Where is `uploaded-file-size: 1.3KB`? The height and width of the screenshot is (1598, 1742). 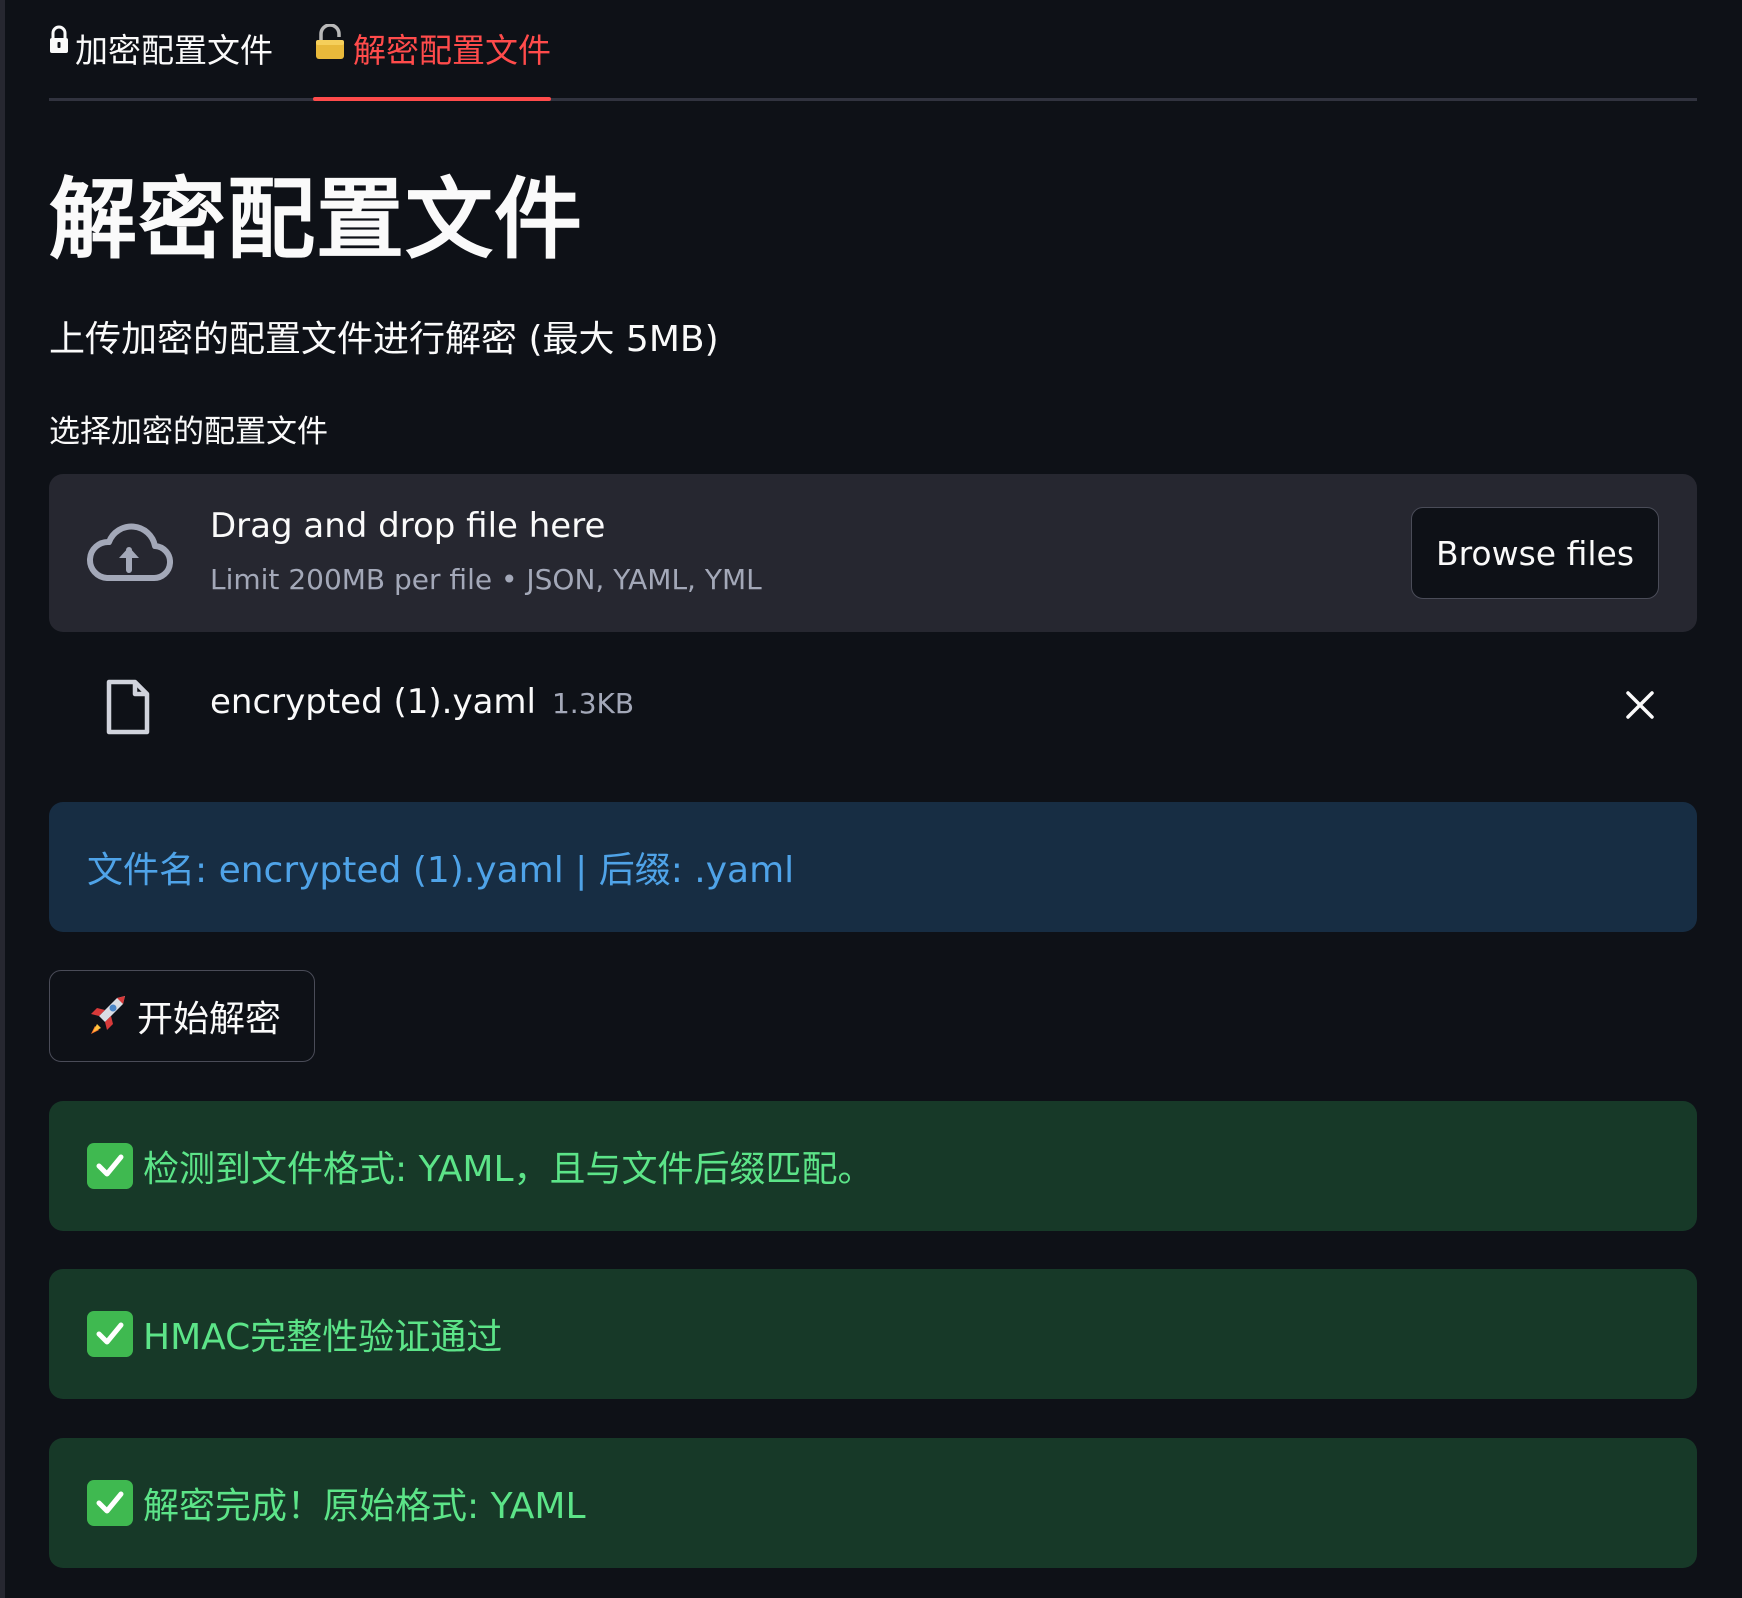 uploaded-file-size: 1.3KB is located at coordinates (593, 703).